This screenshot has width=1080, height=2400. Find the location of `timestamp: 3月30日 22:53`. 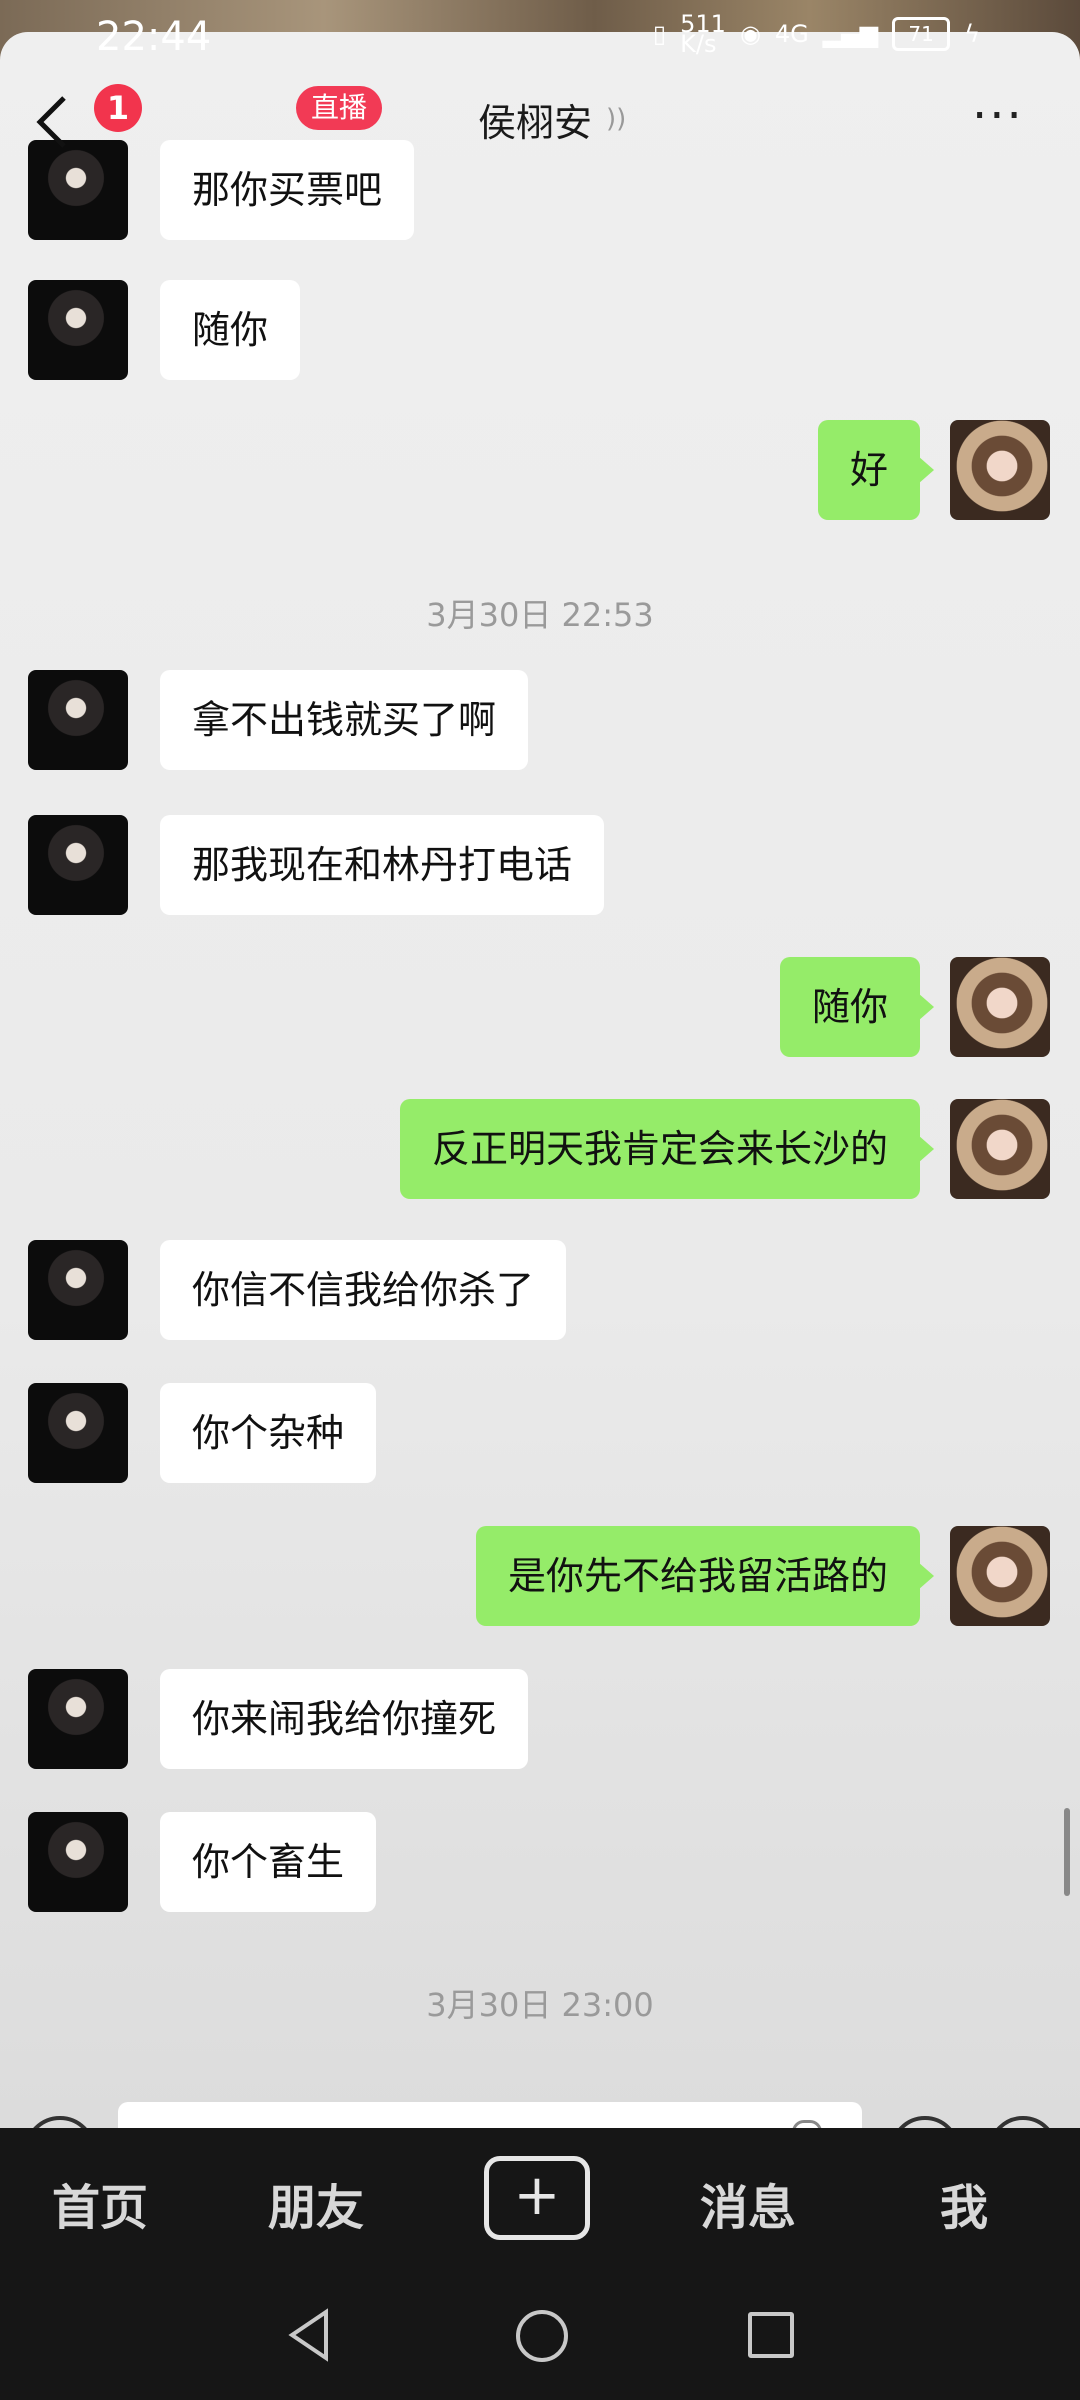

timestamp: 3月30日 22:53 is located at coordinates (540, 615).